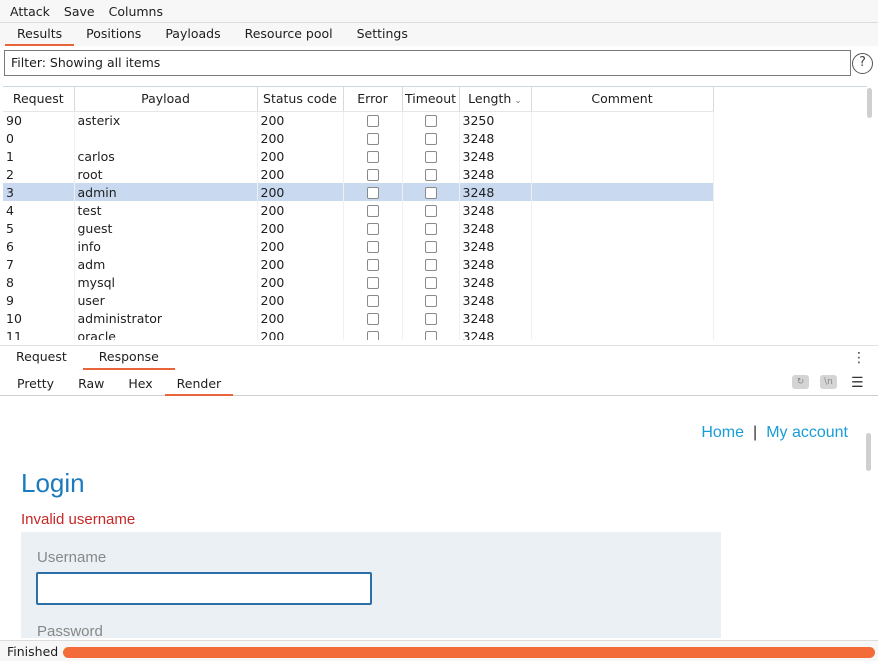 Image resolution: width=878 pixels, height=661 pixels. Describe the element at coordinates (358, 300) in the screenshot. I see `table-row: 9 user 200 3248` at that location.